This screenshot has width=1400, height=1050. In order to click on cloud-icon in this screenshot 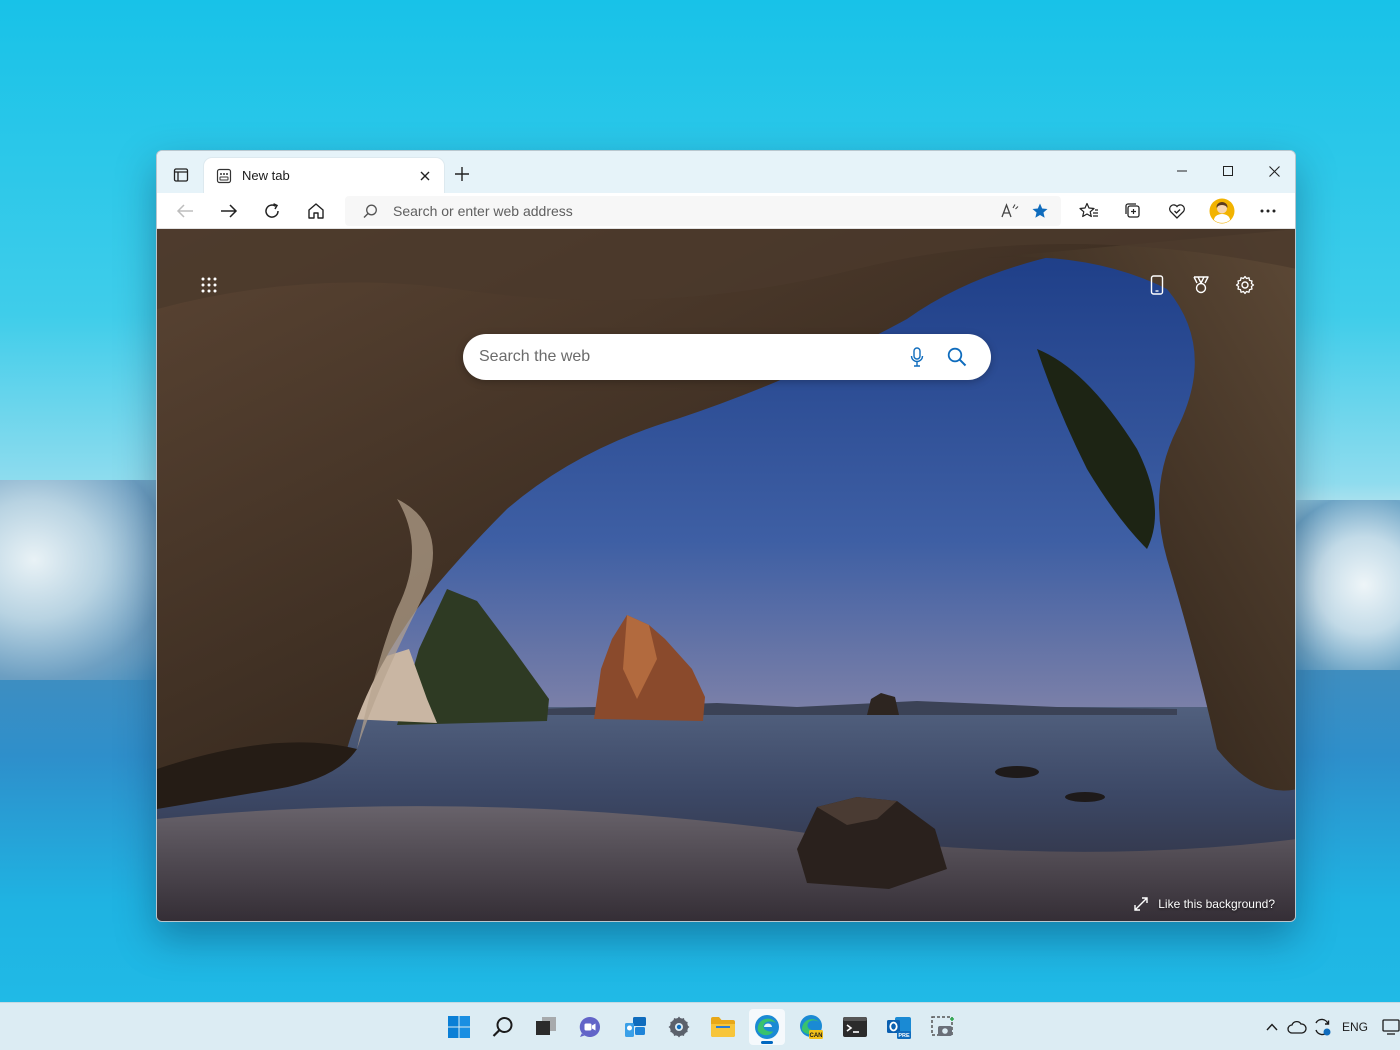, I will do `click(1297, 1027)`.